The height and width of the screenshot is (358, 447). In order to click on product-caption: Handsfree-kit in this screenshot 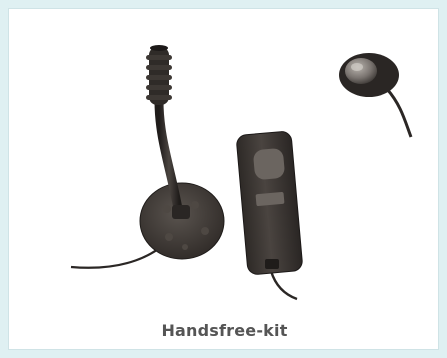, I will do `click(224, 330)`.